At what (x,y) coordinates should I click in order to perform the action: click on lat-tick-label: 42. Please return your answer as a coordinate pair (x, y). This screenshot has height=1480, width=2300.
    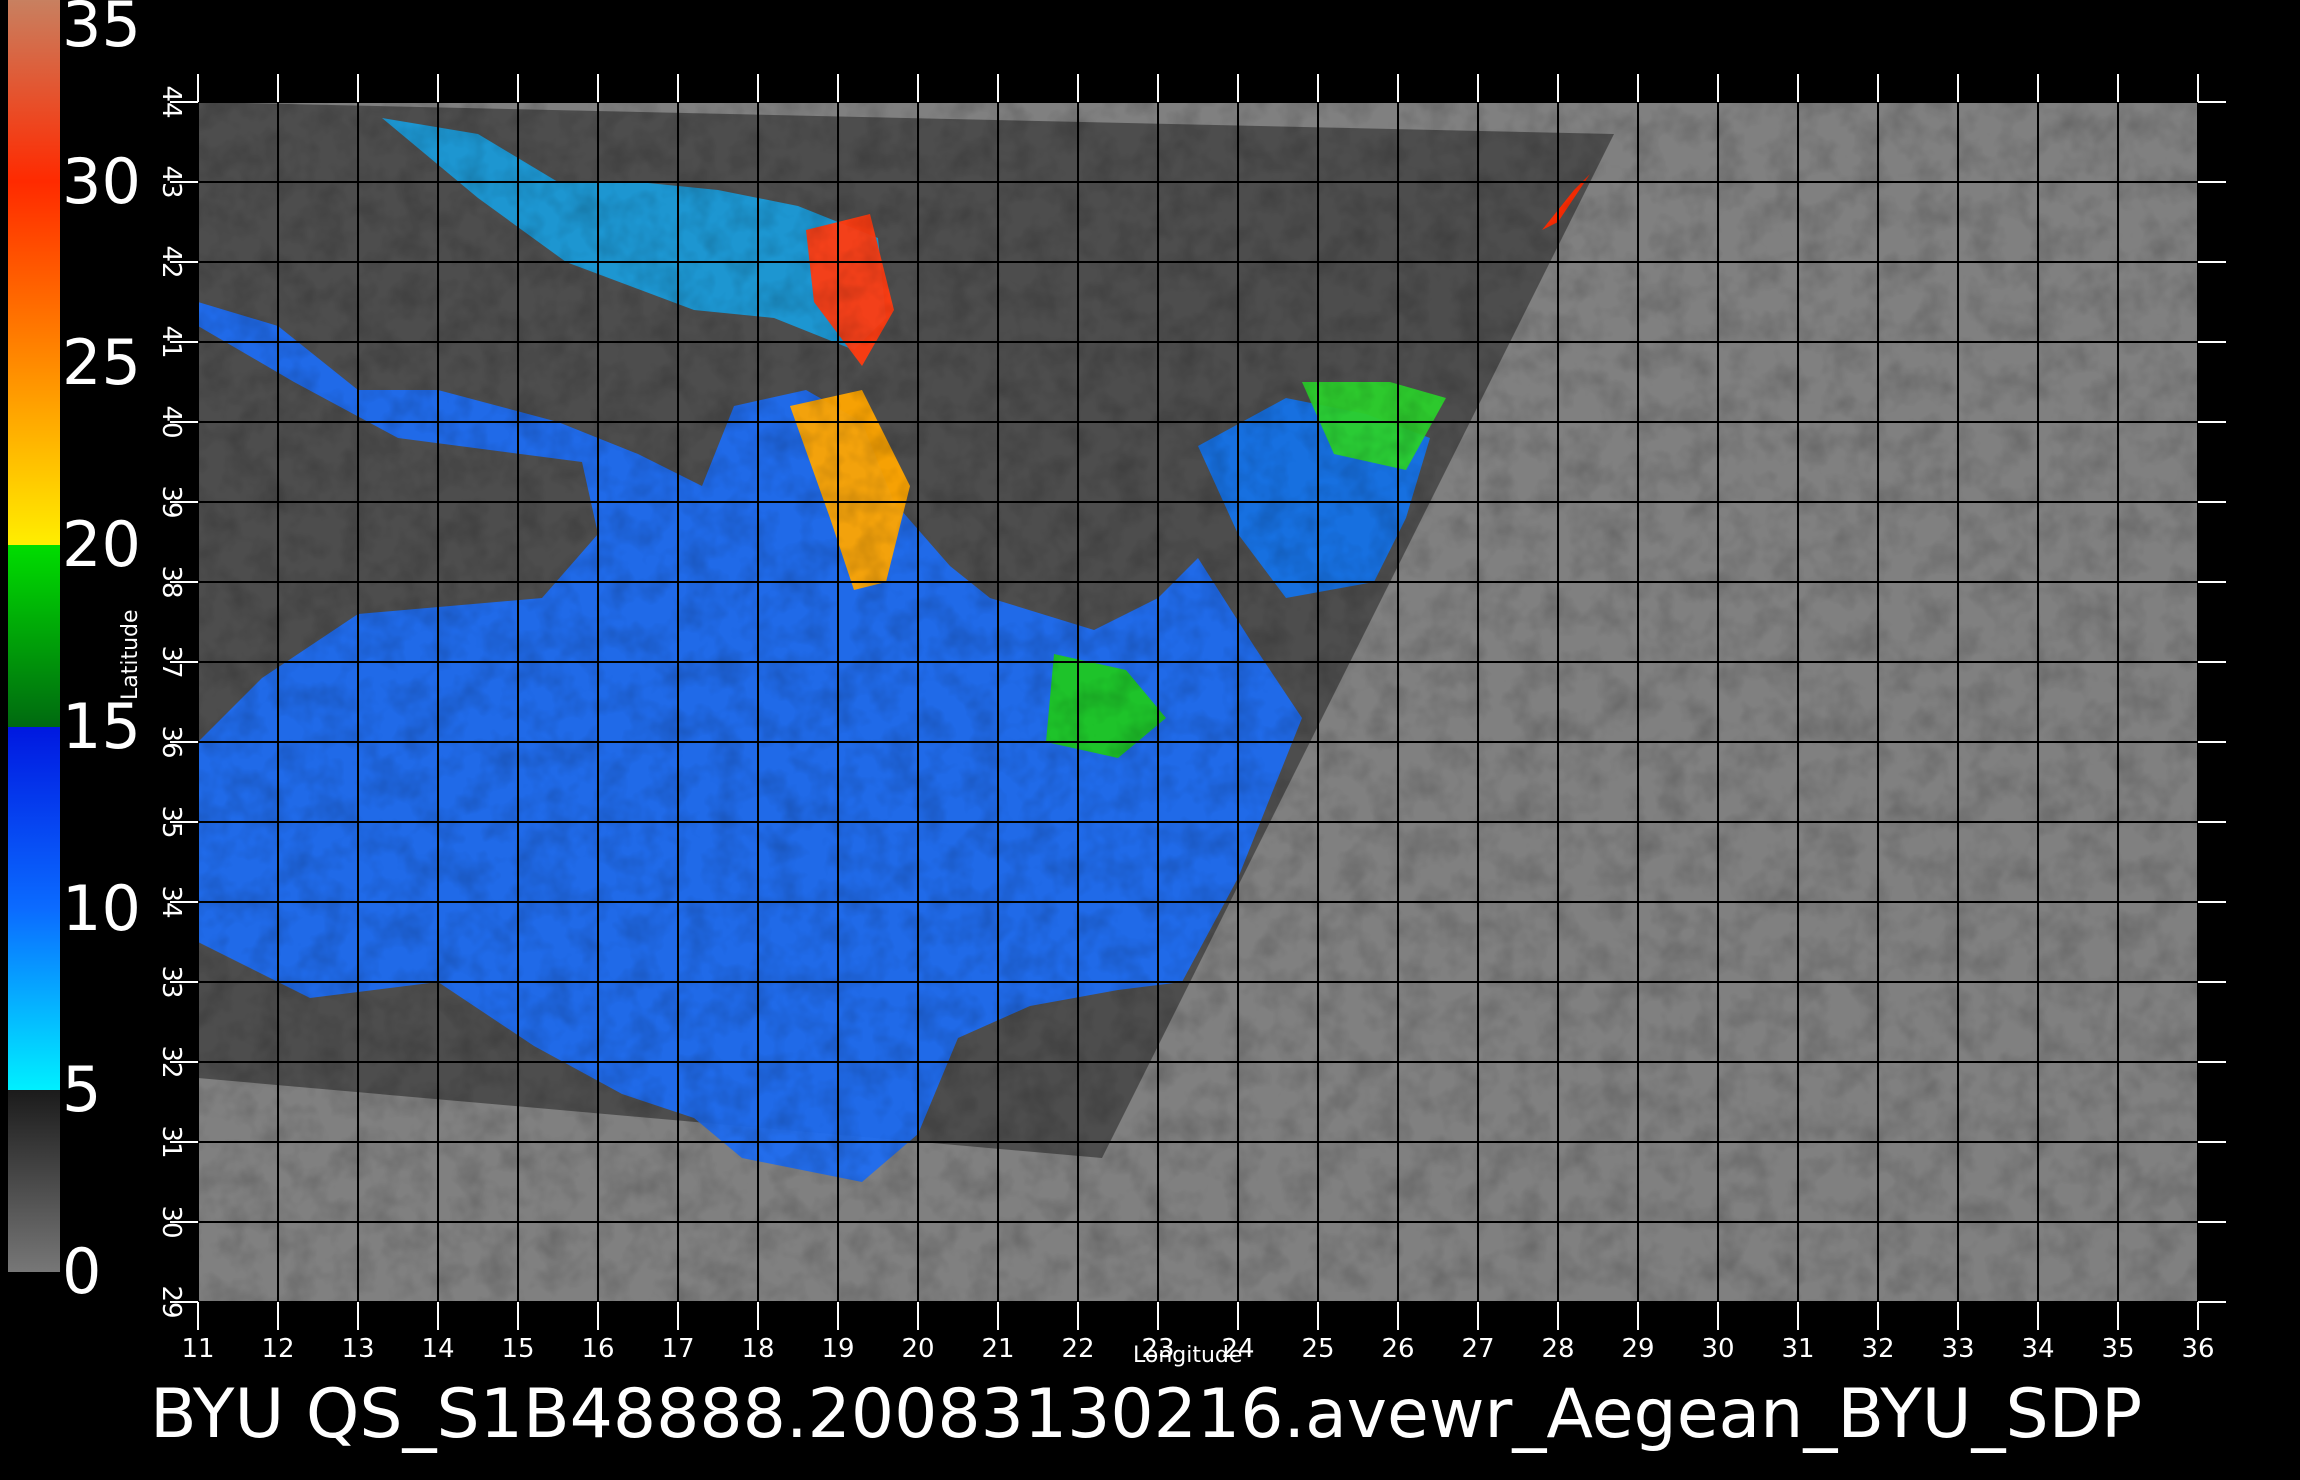
    Looking at the image, I should click on (171, 261).